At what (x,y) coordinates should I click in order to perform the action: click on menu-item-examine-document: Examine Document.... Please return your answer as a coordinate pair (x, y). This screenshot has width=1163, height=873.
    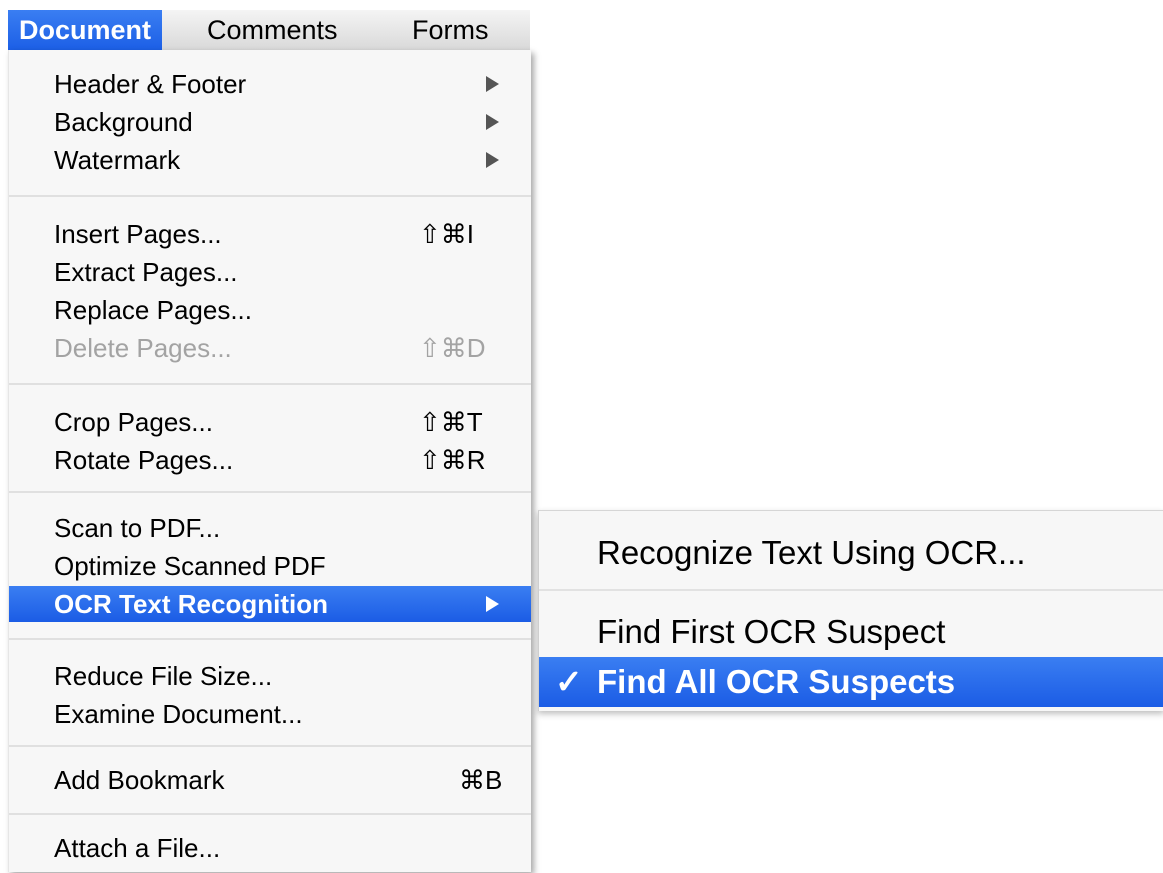
    Looking at the image, I should click on (270, 714).